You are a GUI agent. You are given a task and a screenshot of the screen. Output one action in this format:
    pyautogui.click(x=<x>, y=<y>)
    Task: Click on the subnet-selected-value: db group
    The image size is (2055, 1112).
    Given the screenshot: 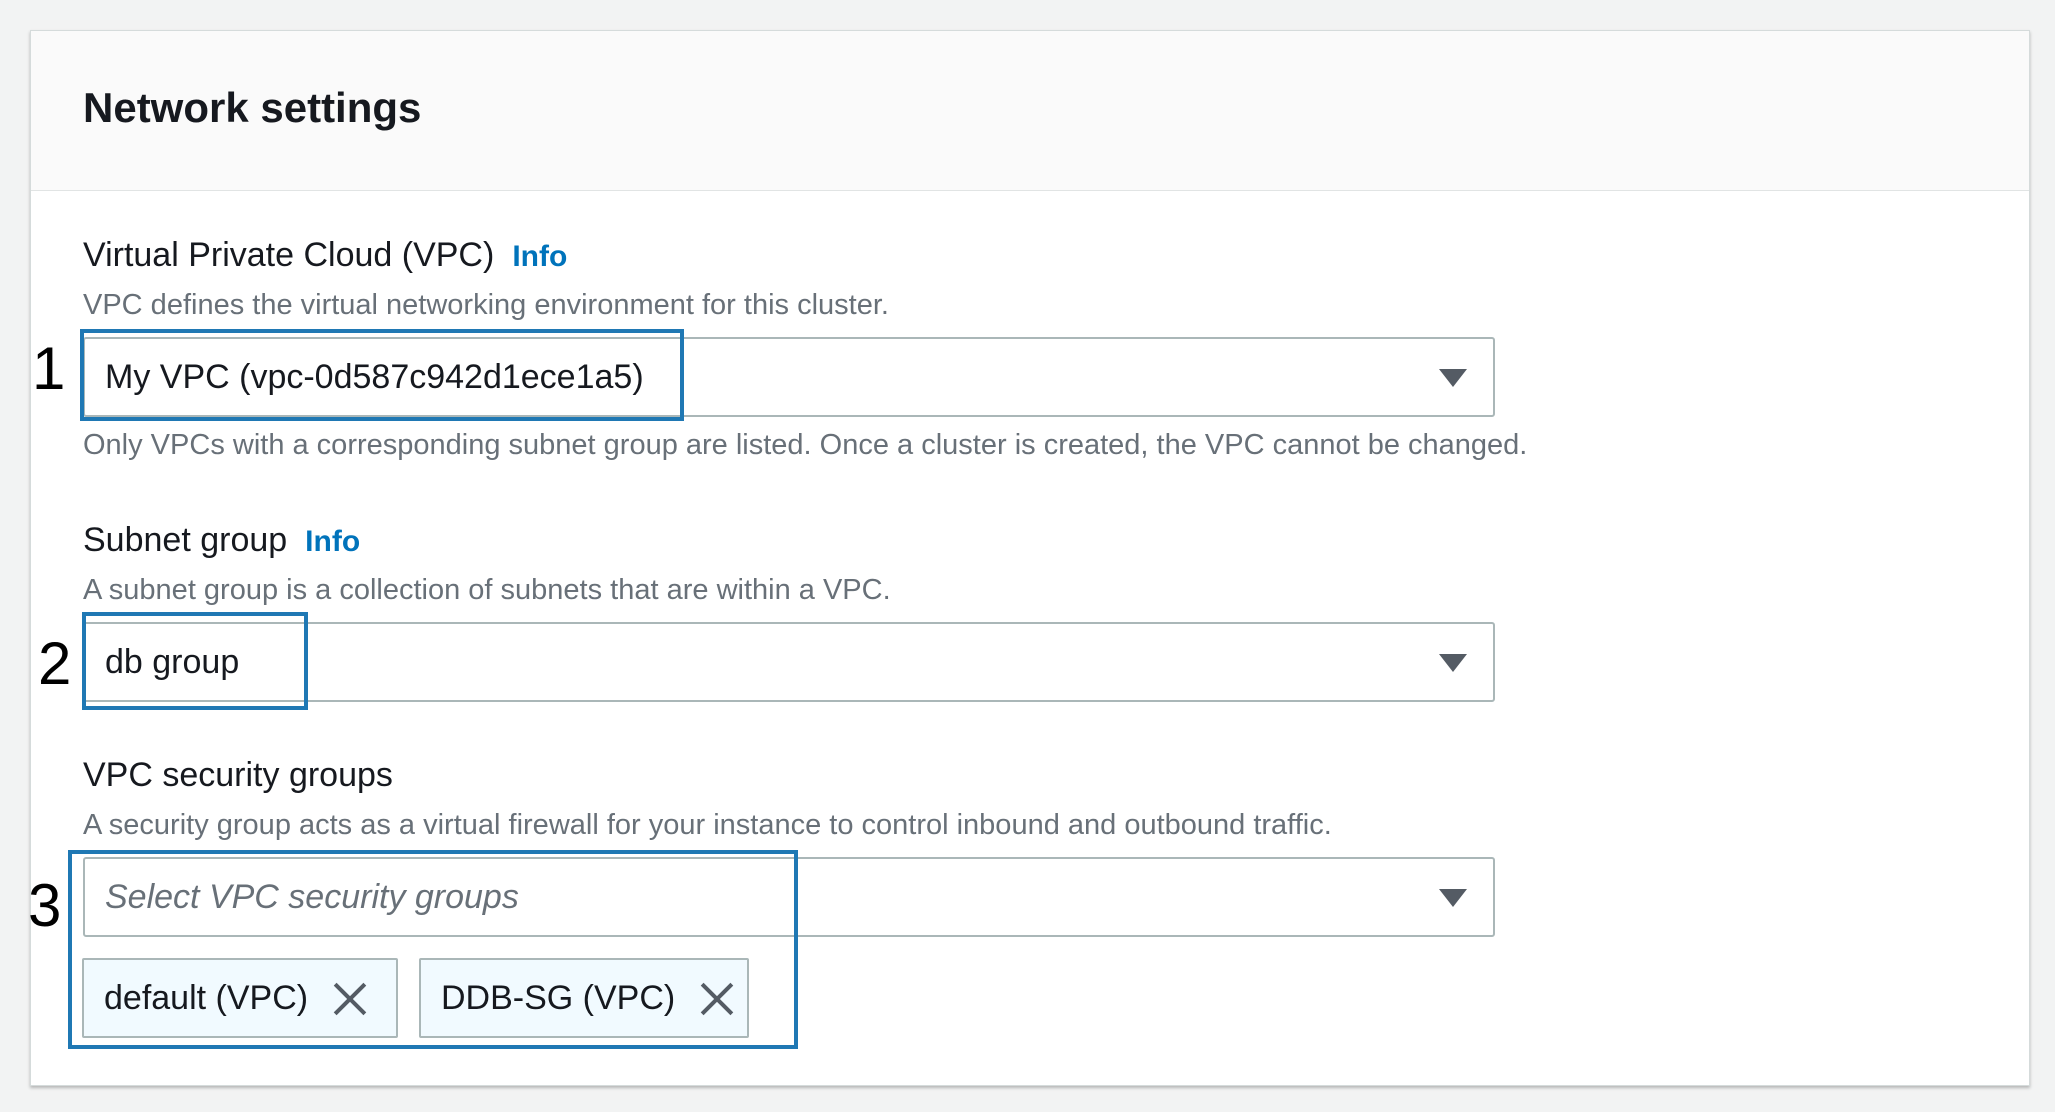 What is the action you would take?
    pyautogui.click(x=172, y=662)
    